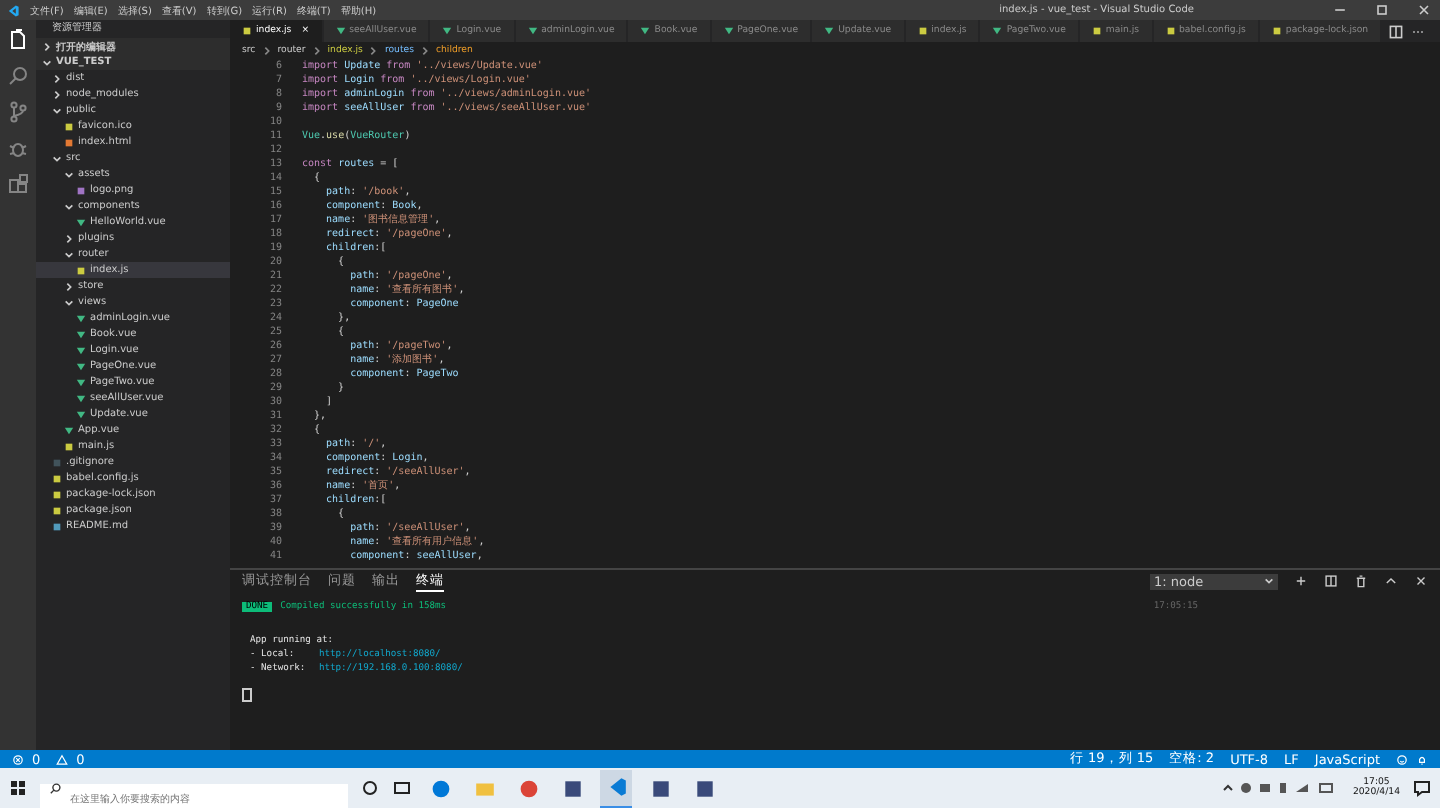 This screenshot has height=808, width=1440. What do you see at coordinates (13, 10) in the screenshot?
I see `vscode-logo-icon` at bounding box center [13, 10].